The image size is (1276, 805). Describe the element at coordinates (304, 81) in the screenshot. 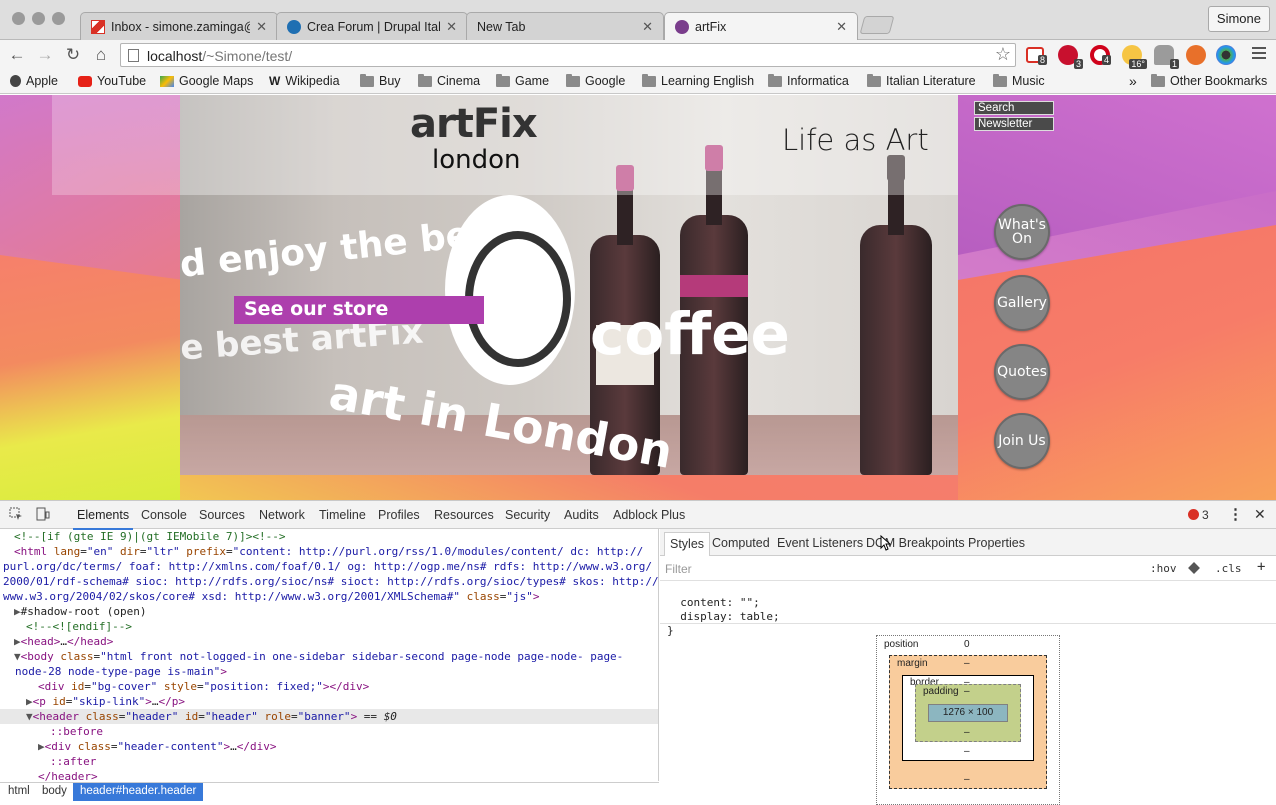

I see `bookmark-wikipedia: W Wikipedia` at that location.